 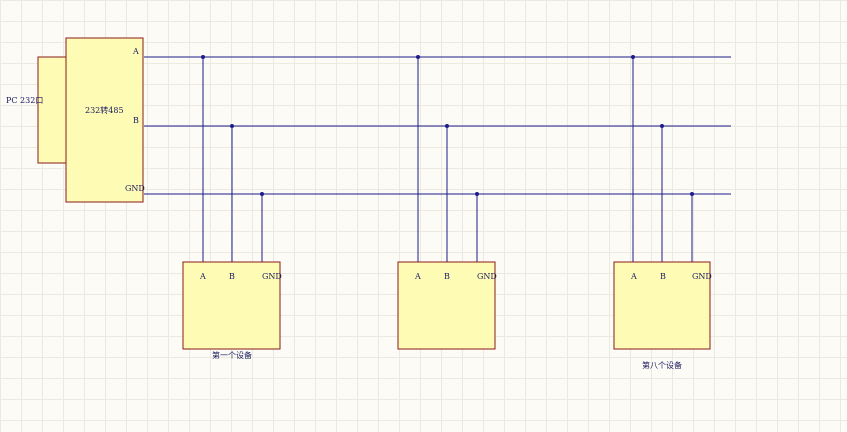 I want to click on converter-label: 232转485, so click(x=104, y=110).